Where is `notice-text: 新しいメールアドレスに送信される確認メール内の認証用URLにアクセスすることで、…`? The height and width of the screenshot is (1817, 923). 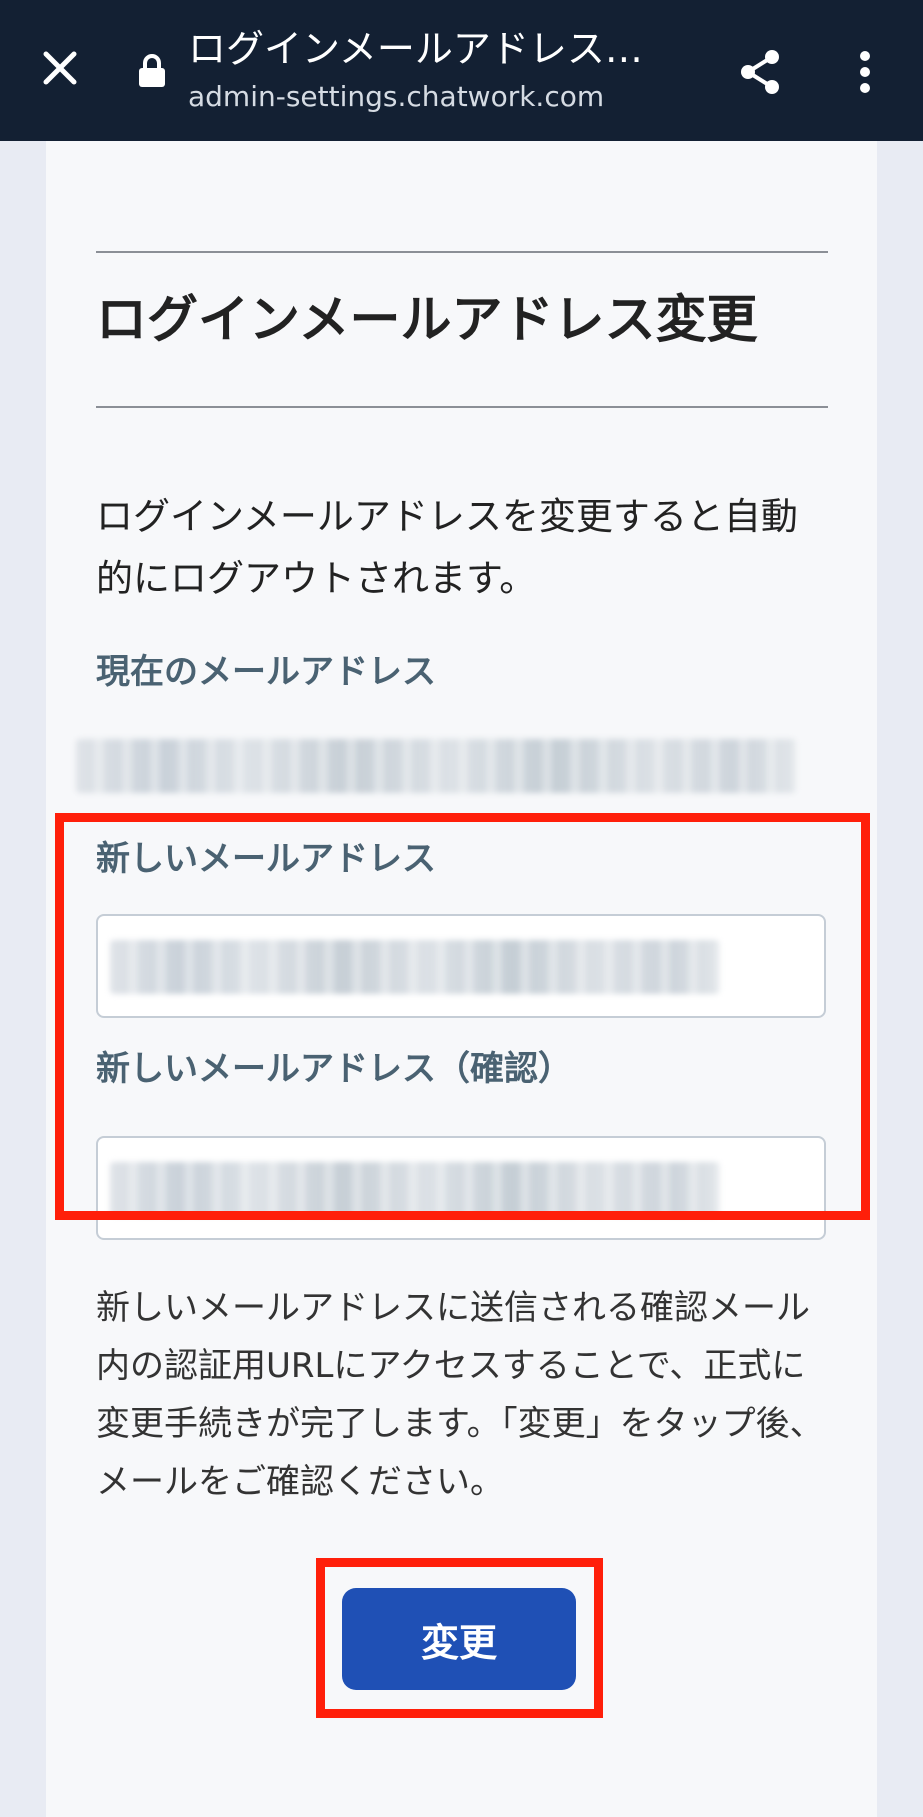 notice-text: 新しいメールアドレスに送信される確認メール内の認証用URLにアクセスすることで、… is located at coordinates (460, 1395).